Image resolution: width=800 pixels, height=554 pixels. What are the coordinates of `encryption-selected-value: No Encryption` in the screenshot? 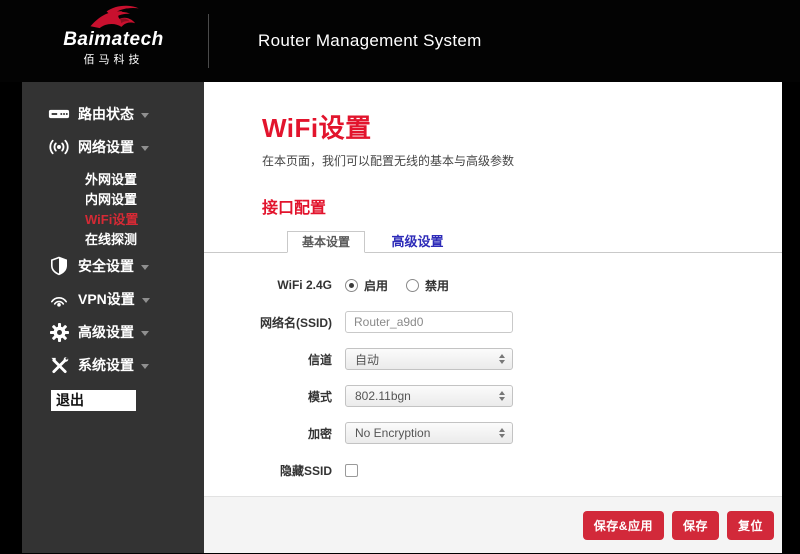 It's located at (393, 433).